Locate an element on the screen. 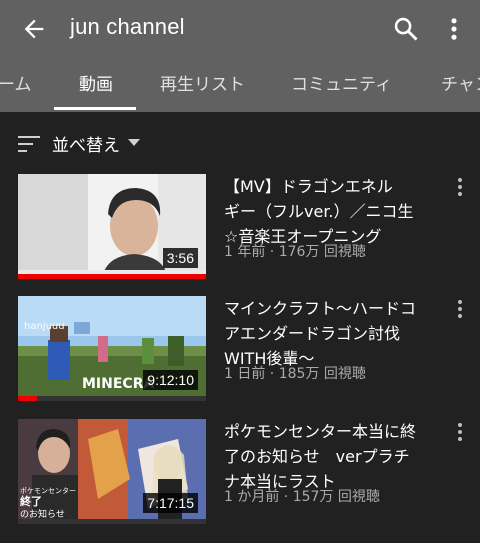  sort-label: 並べ替え is located at coordinates (86, 146).